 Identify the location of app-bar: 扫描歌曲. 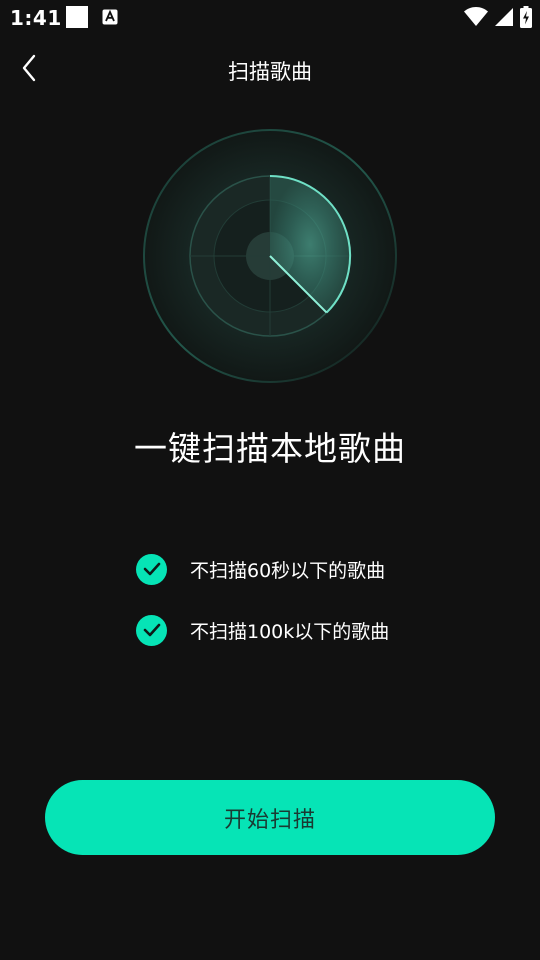
(270, 71).